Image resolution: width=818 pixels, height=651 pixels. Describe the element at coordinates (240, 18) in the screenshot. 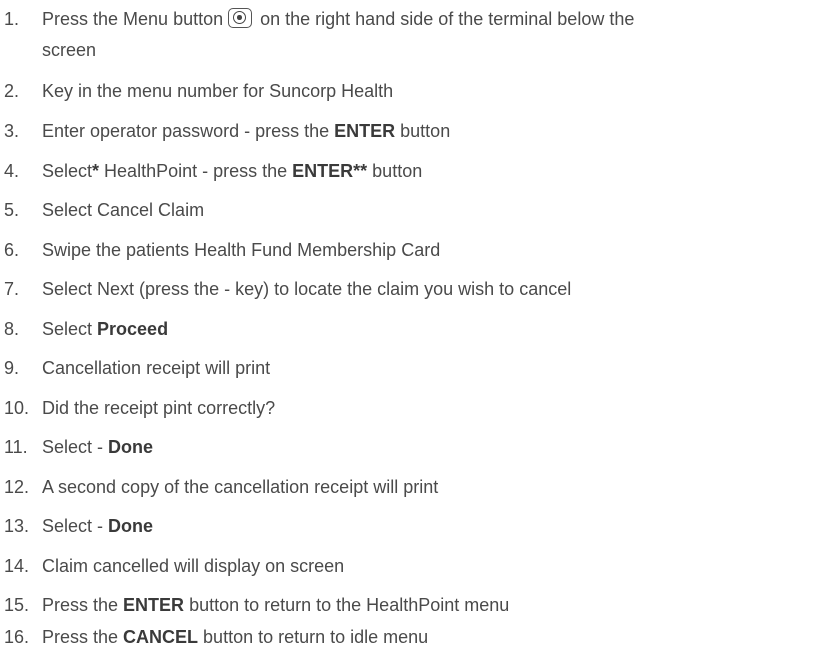

I see `menu-button-icon` at that location.